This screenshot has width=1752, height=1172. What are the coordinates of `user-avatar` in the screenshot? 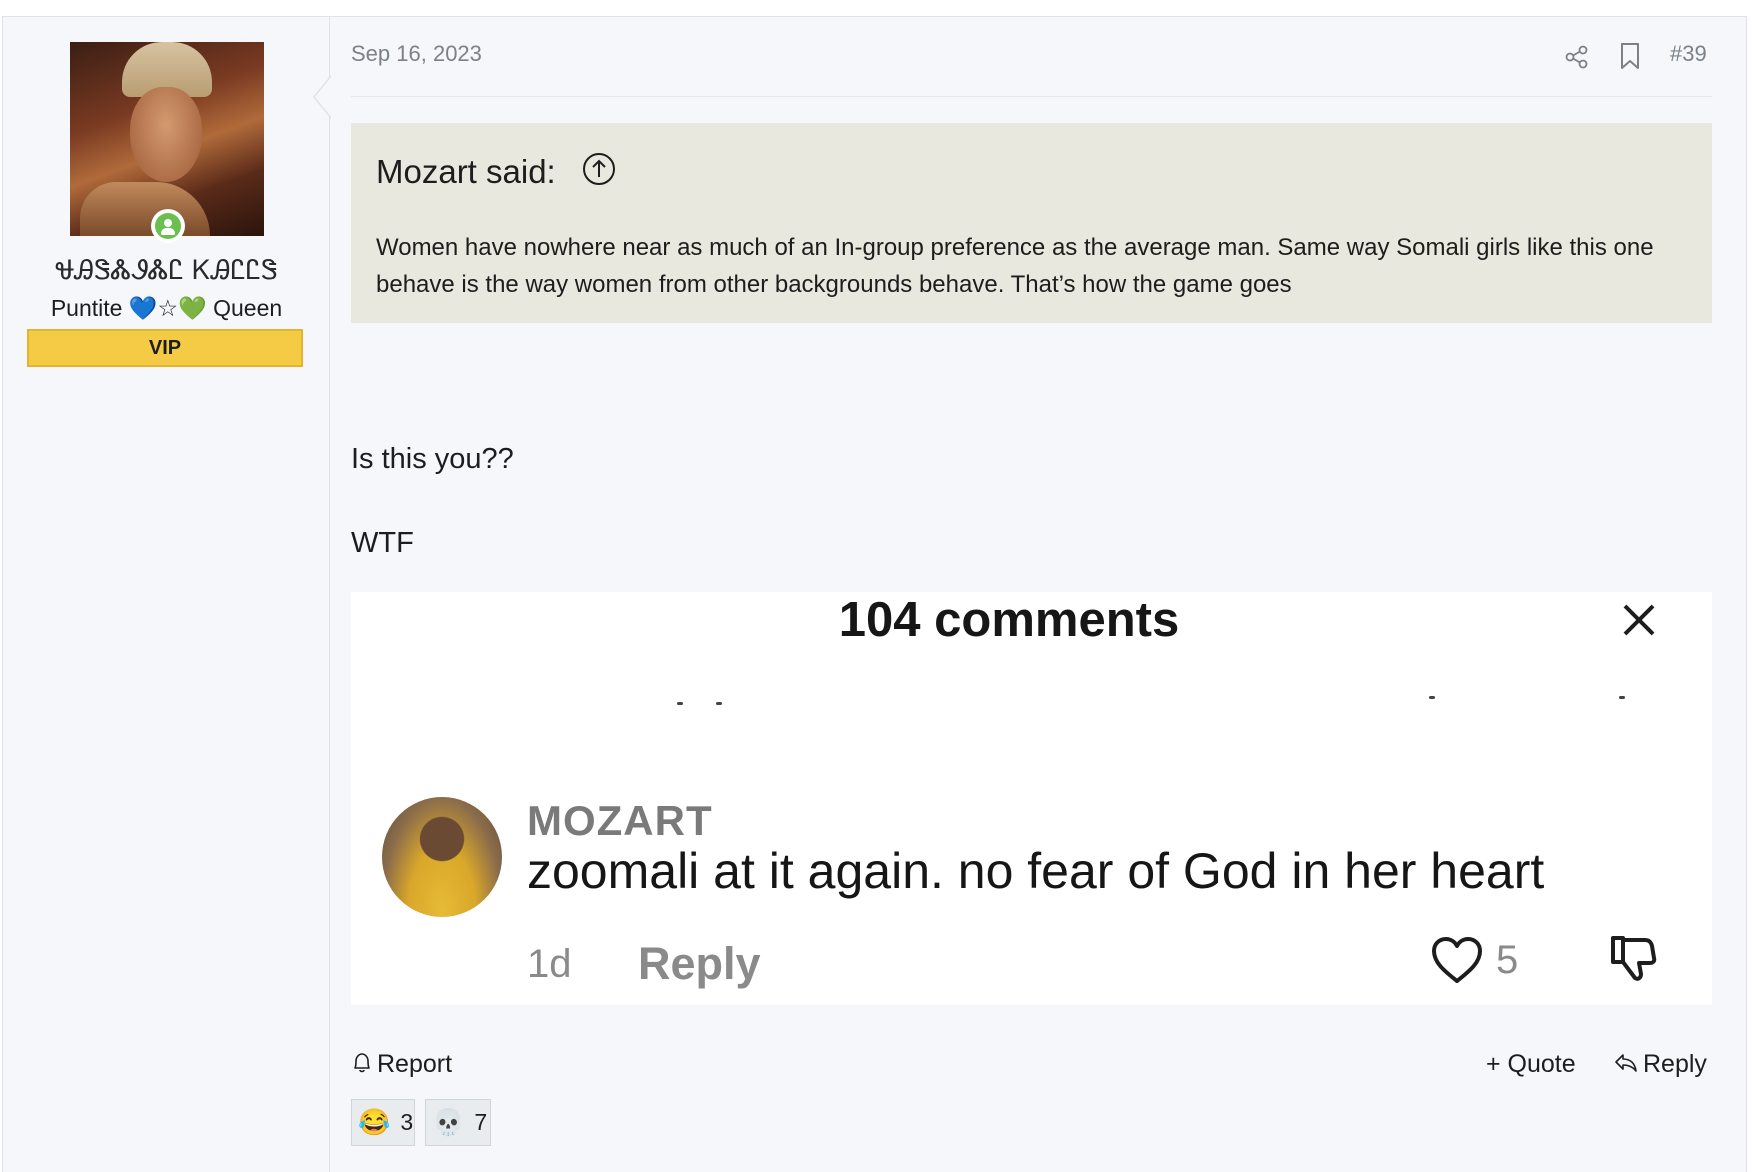 It's located at (167, 139).